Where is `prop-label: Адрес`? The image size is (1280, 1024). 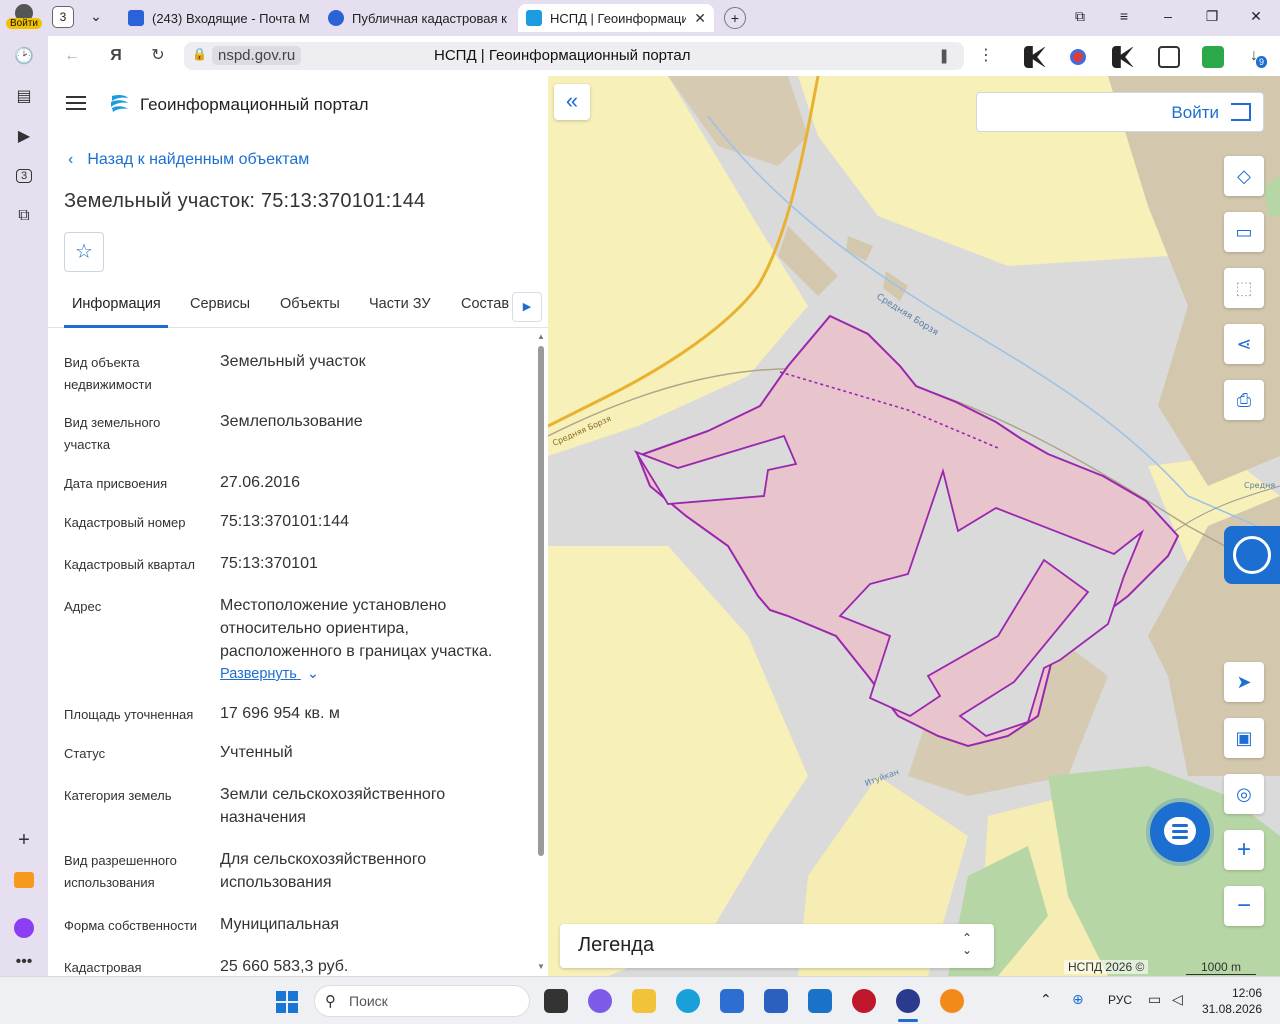 prop-label: Адрес is located at coordinates (83, 606).